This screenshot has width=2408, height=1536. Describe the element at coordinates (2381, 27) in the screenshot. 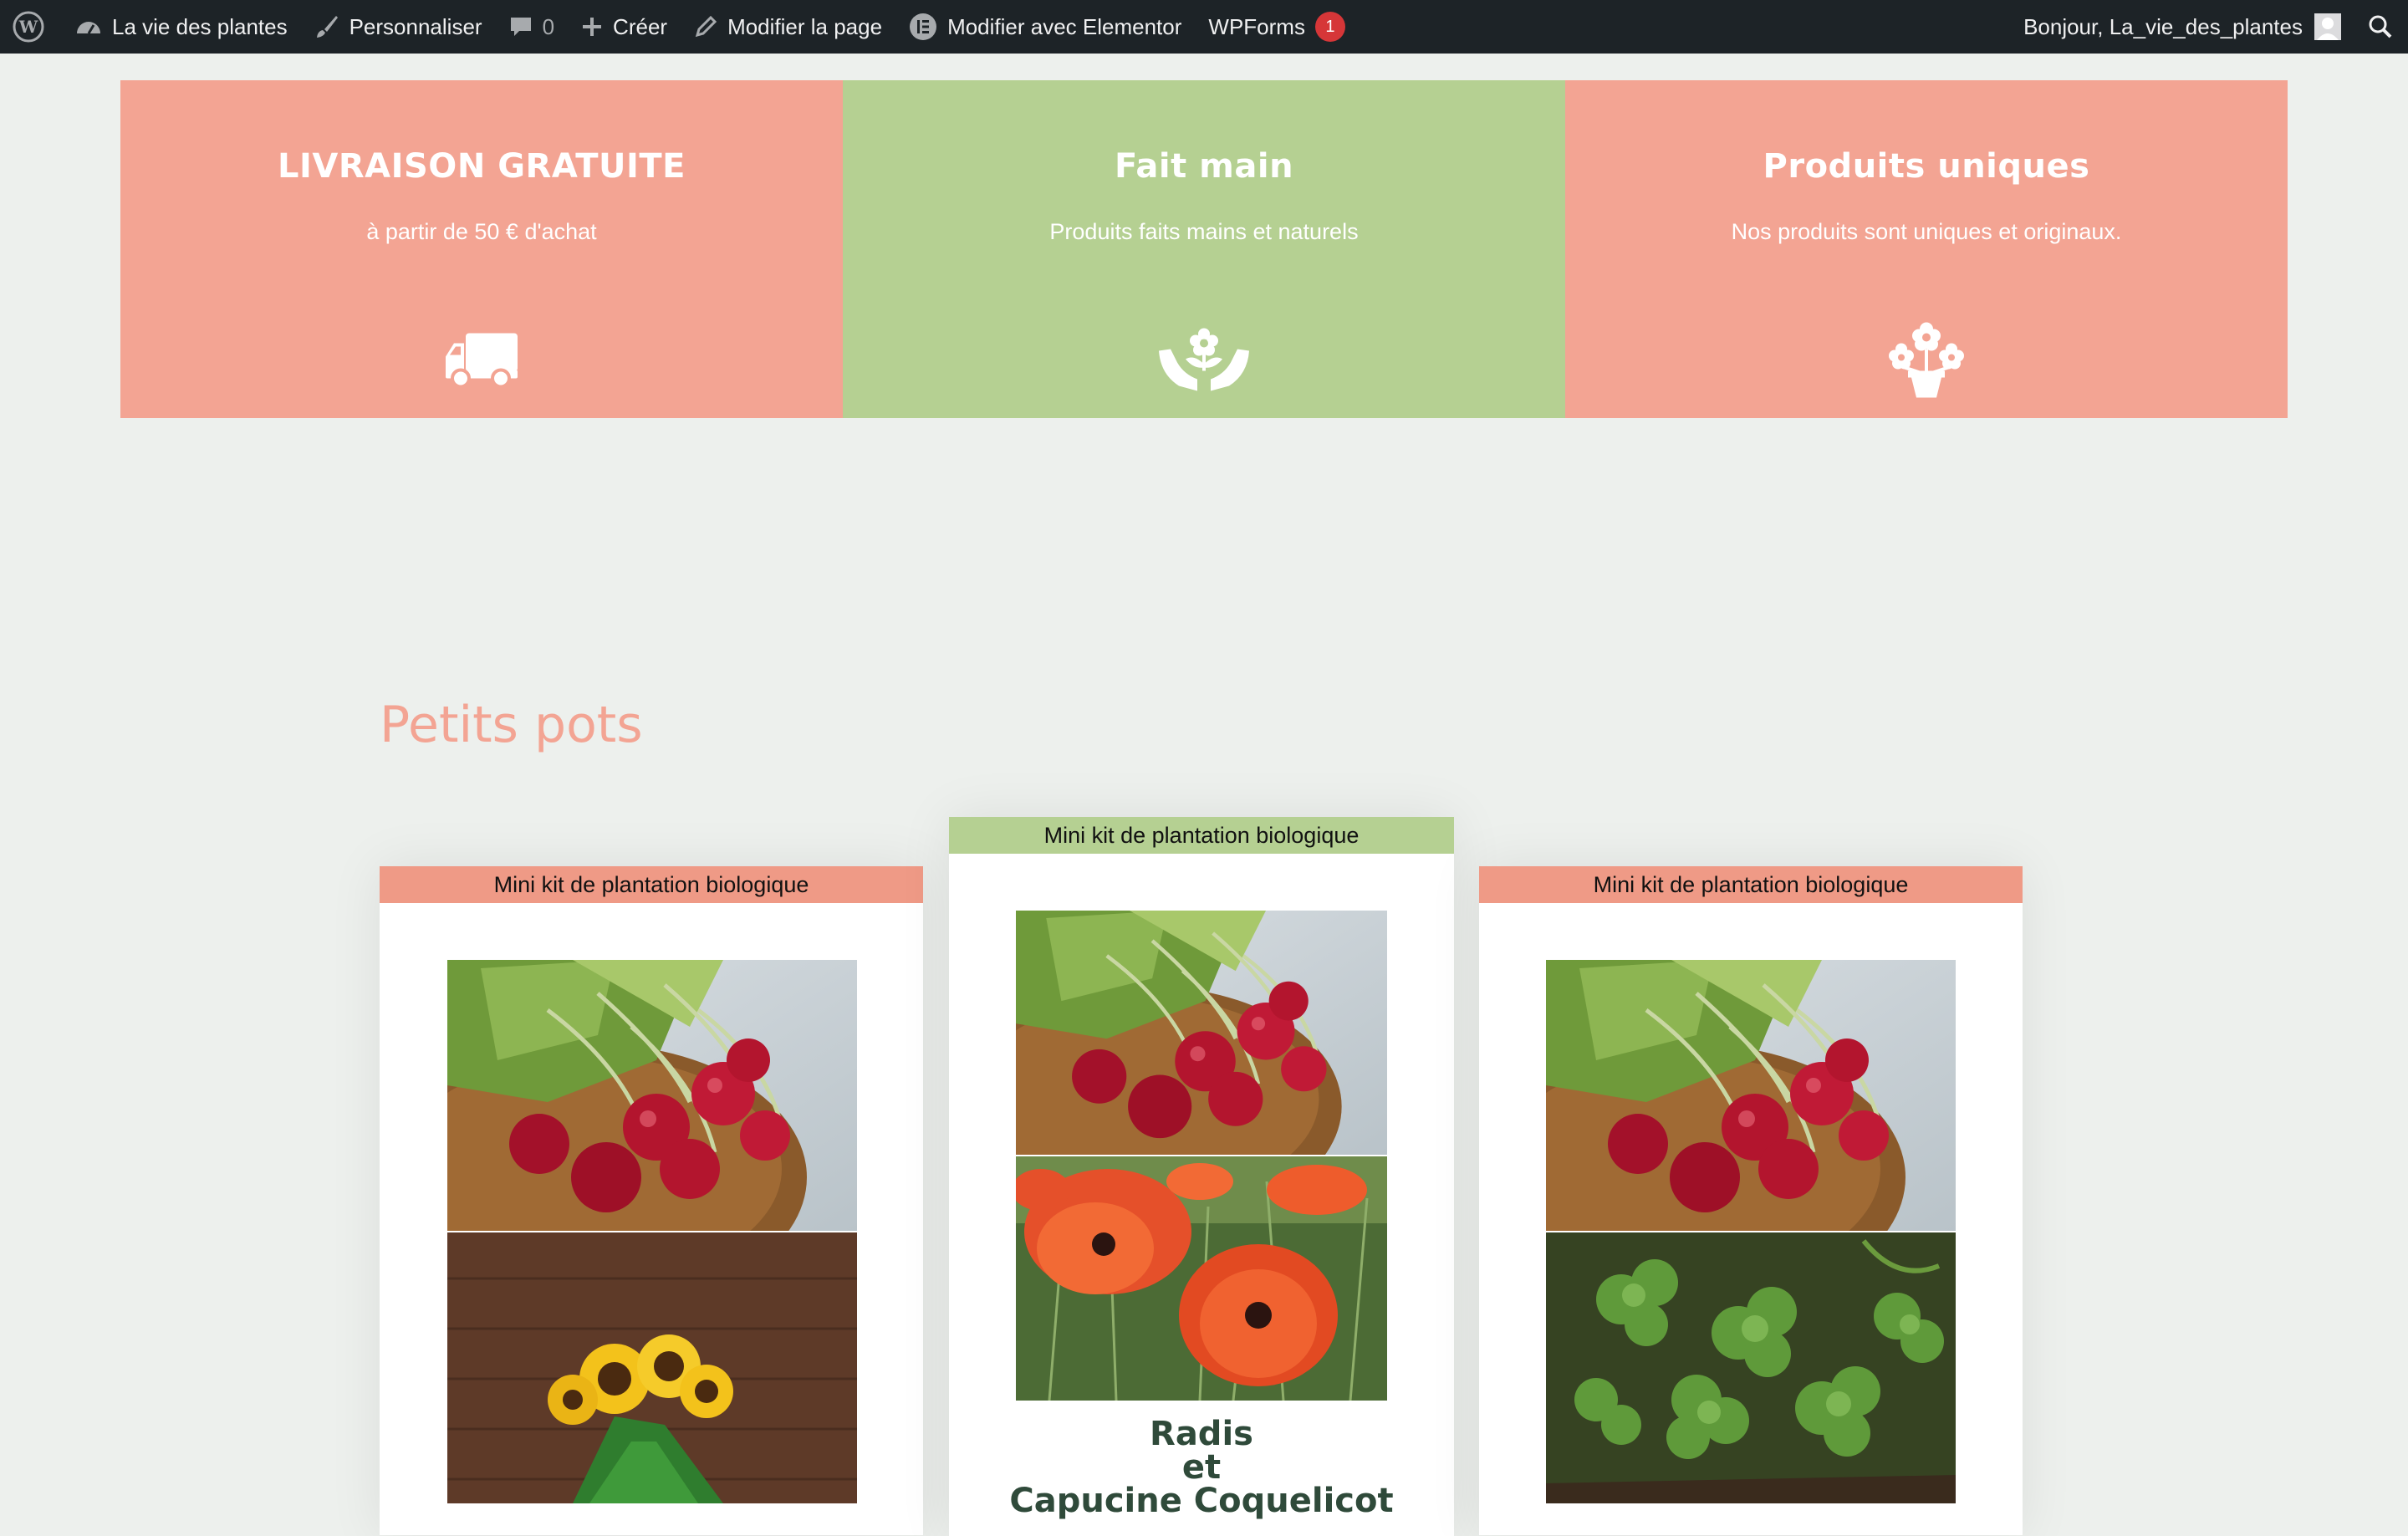

I see `search-icon` at that location.